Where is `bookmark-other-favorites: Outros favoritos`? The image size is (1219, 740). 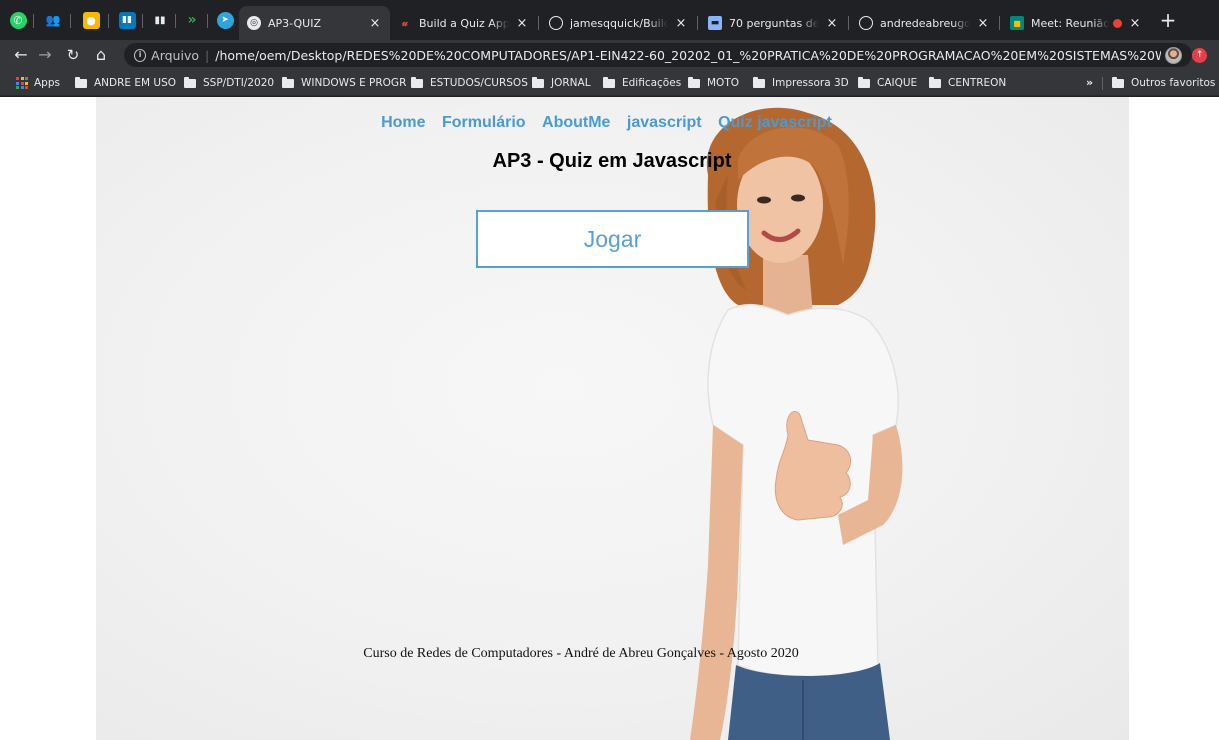 bookmark-other-favorites: Outros favoritos is located at coordinates (1163, 83).